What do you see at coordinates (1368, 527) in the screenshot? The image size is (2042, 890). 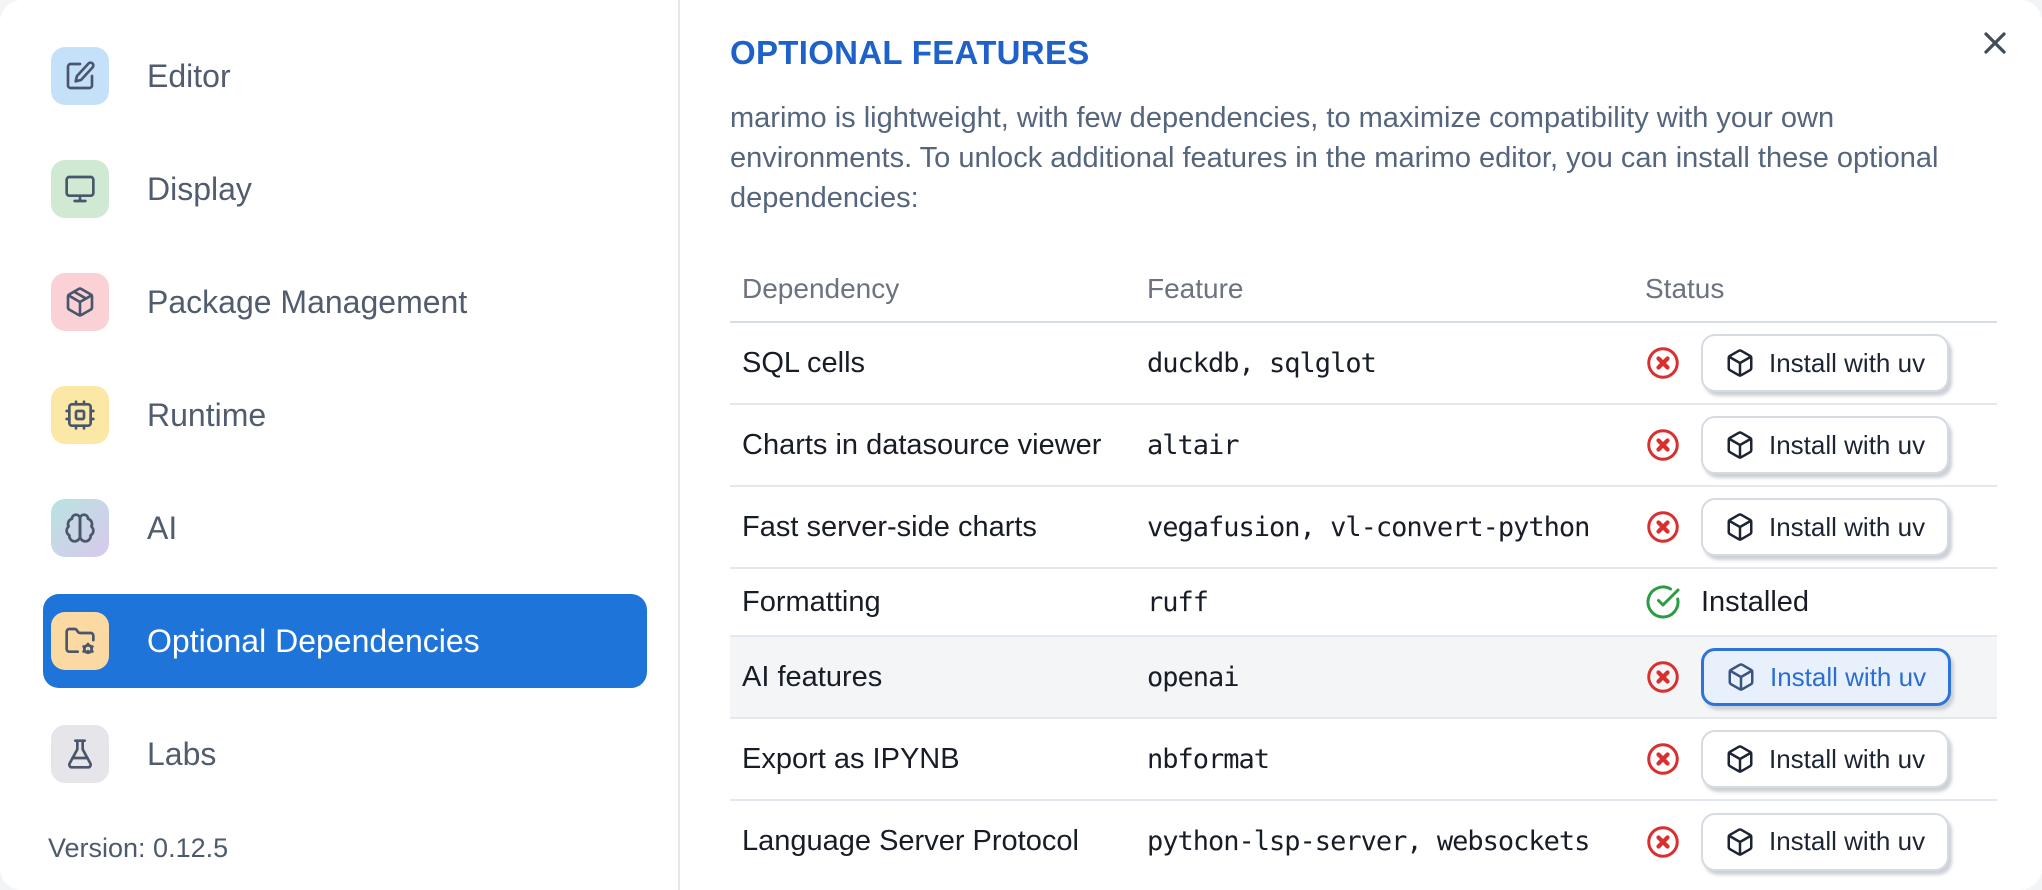 I see `feature-packages: vegafusion, vl-convert-python` at bounding box center [1368, 527].